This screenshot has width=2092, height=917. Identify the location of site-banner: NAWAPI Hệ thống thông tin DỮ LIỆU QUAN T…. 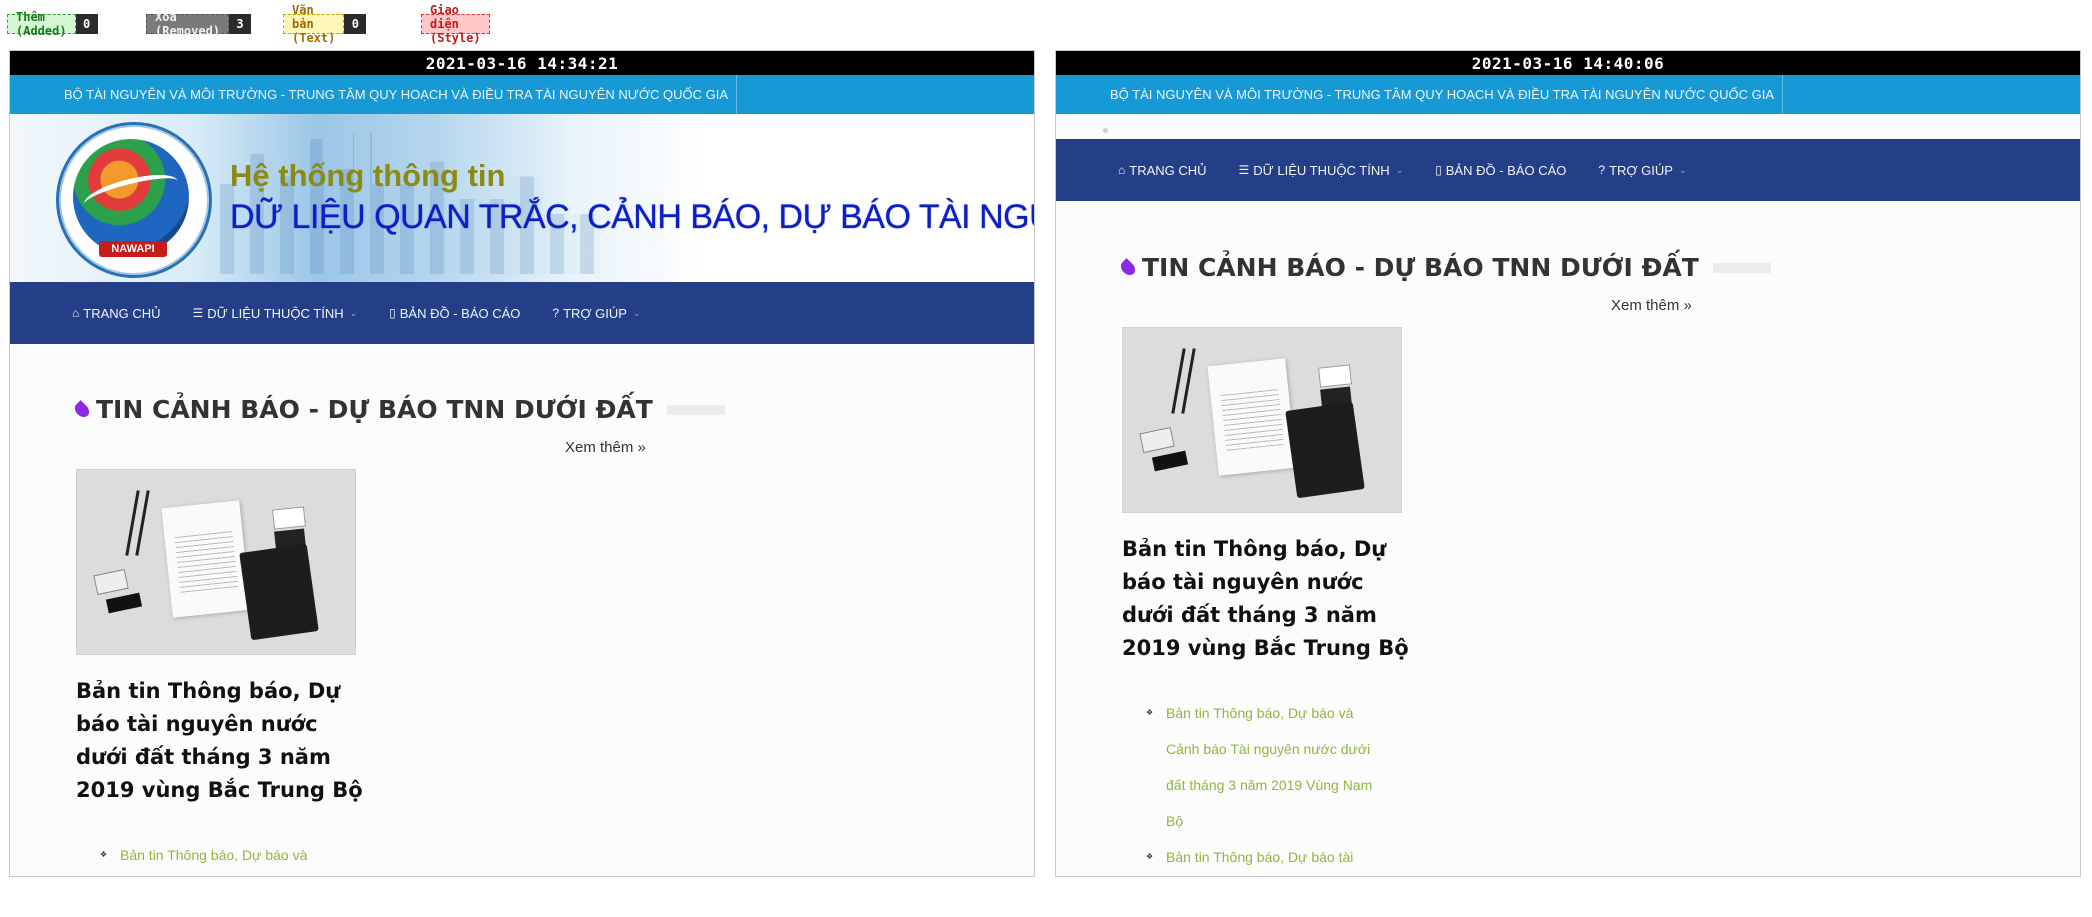
(522, 198).